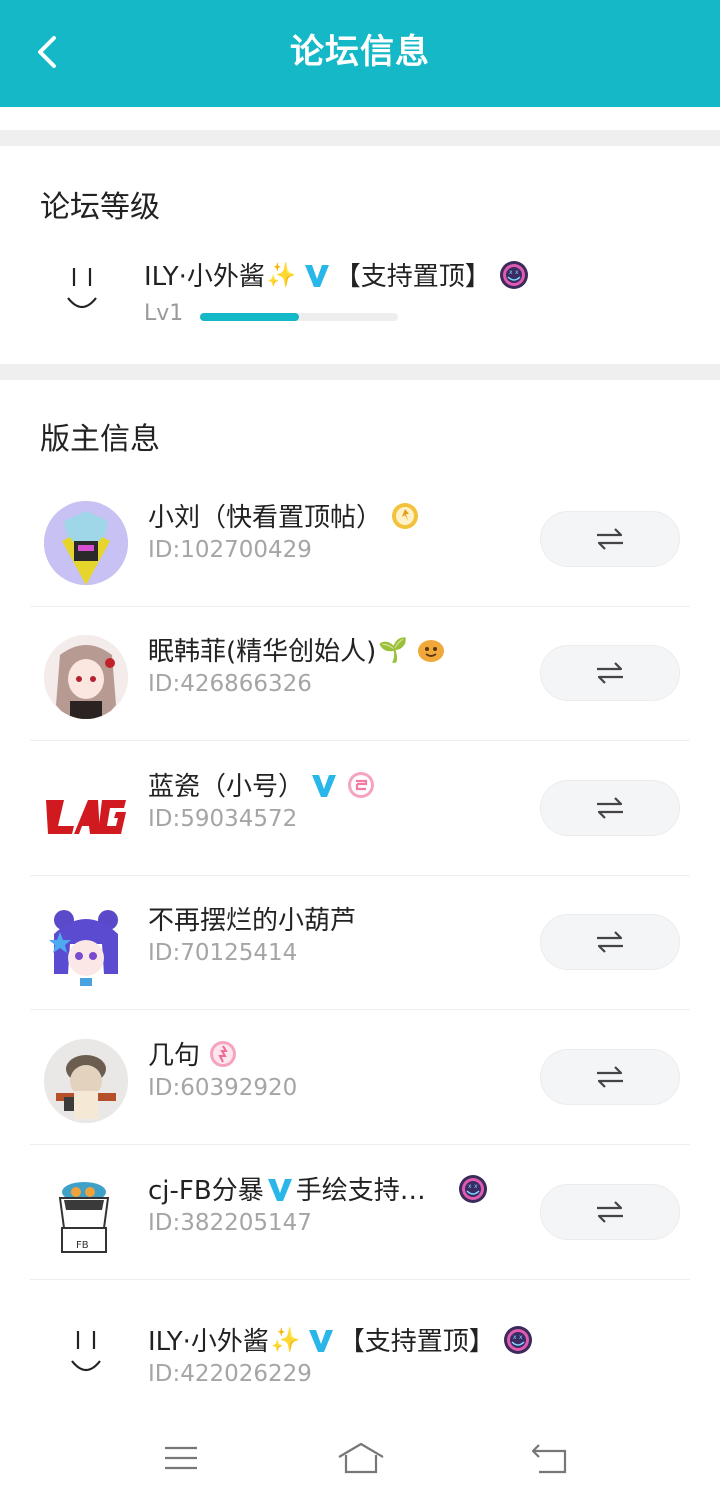  I want to click on level-label: Lv1, so click(164, 313).